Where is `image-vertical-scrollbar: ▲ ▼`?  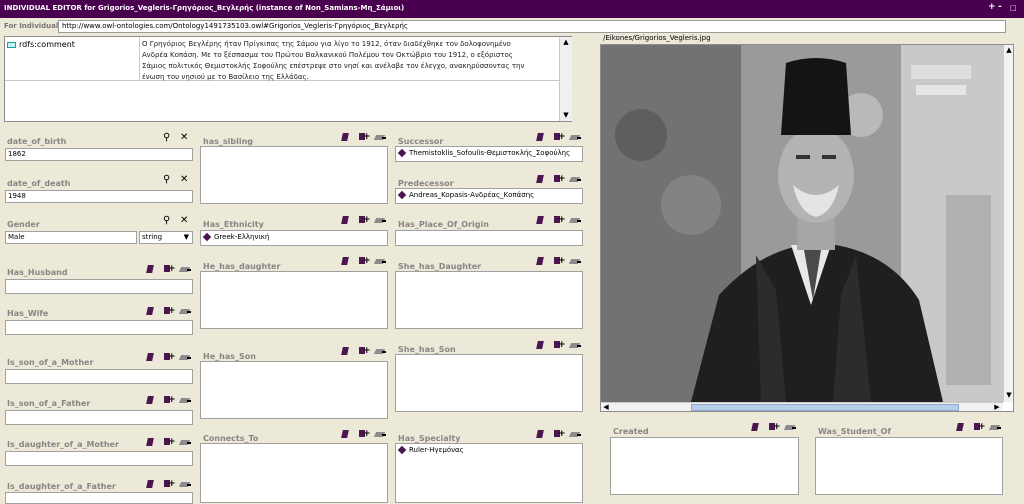
image-vertical-scrollbar: ▲ ▼ is located at coordinates (1008, 223).